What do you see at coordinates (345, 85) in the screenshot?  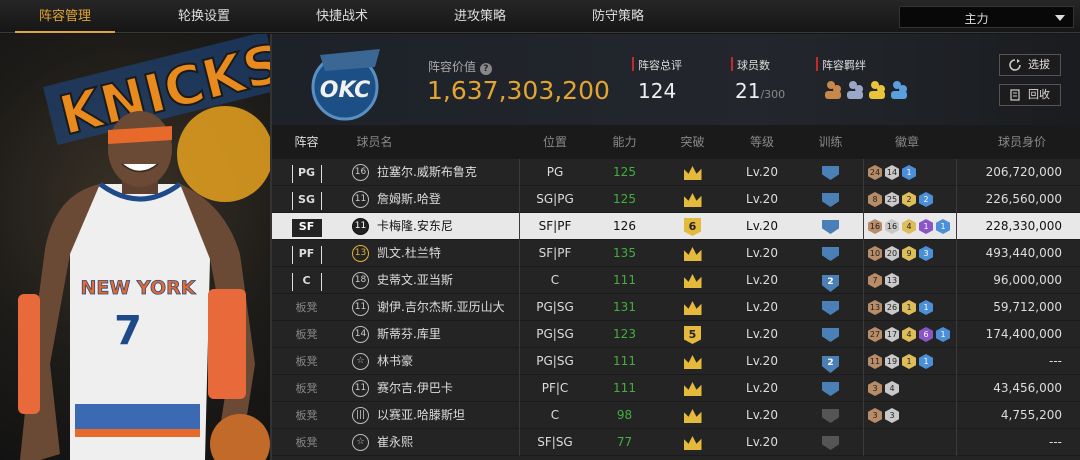 I see `team-logo: OKC` at bounding box center [345, 85].